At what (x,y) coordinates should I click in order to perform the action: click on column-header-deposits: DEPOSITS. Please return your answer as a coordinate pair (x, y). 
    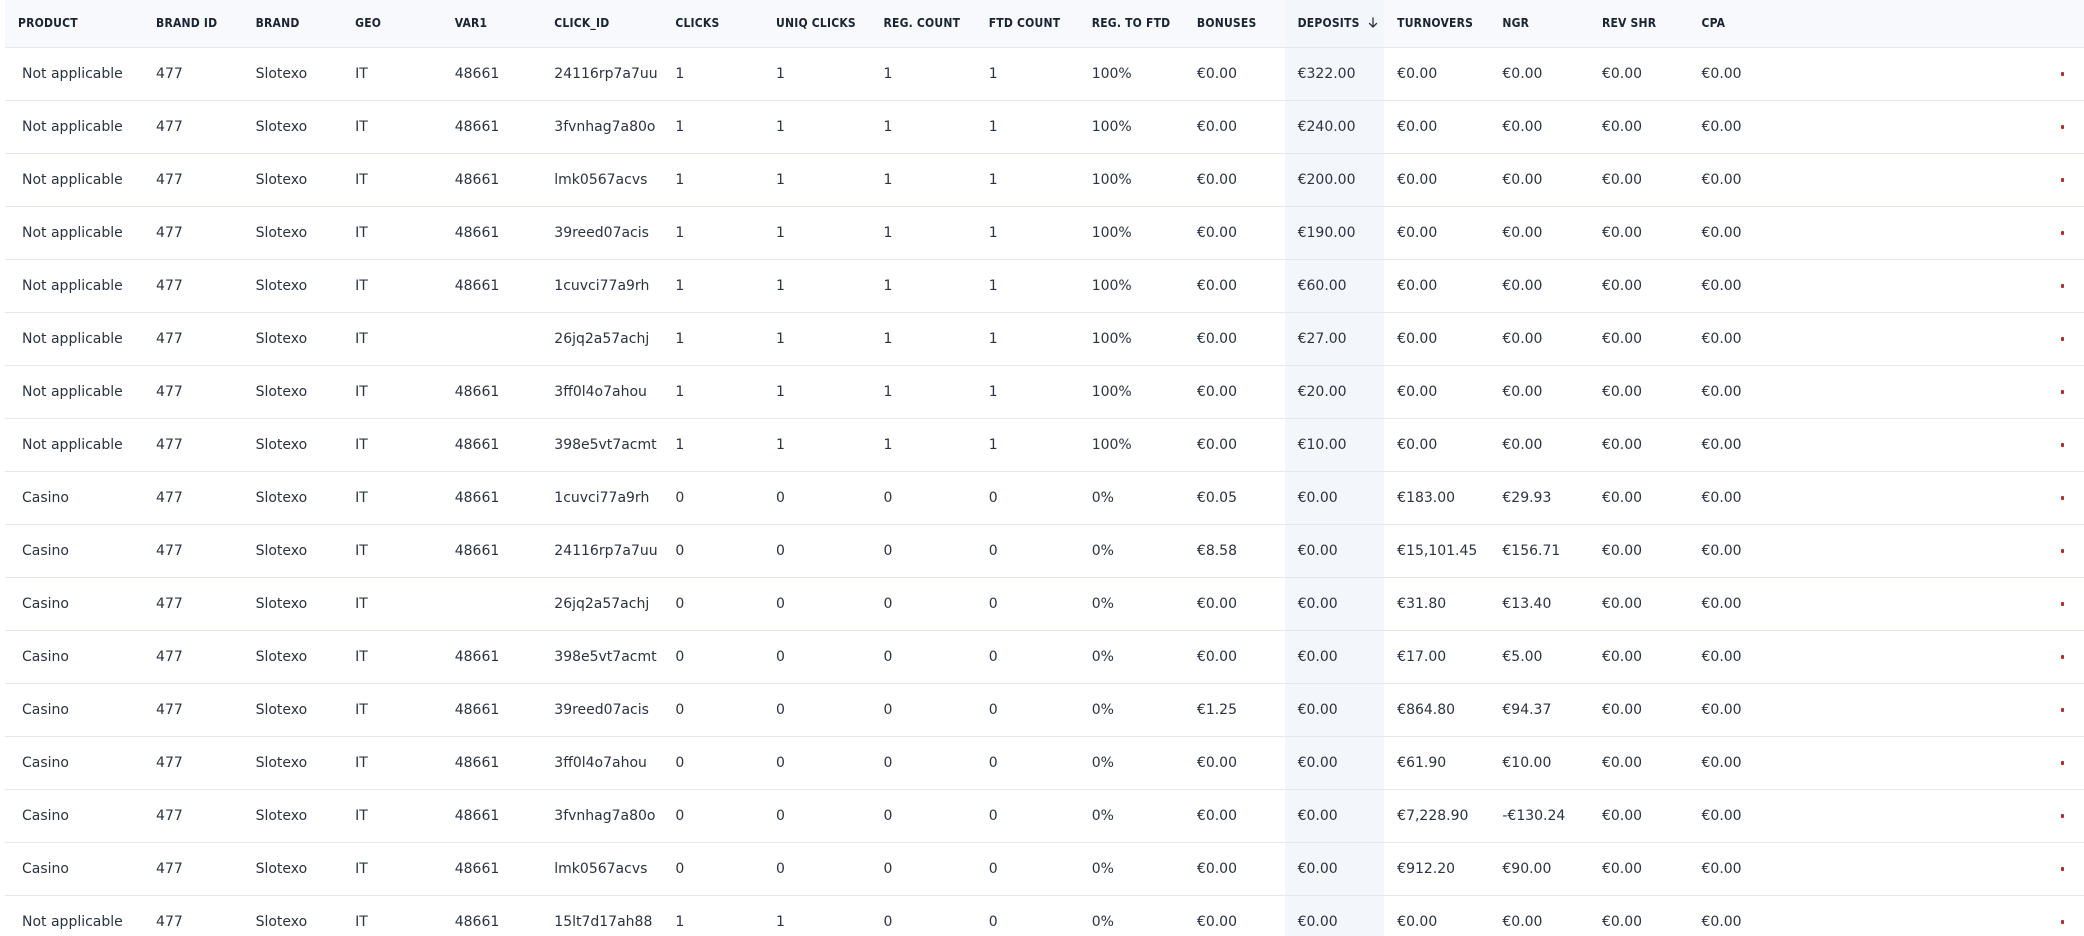
    Looking at the image, I should click on (1334, 24).